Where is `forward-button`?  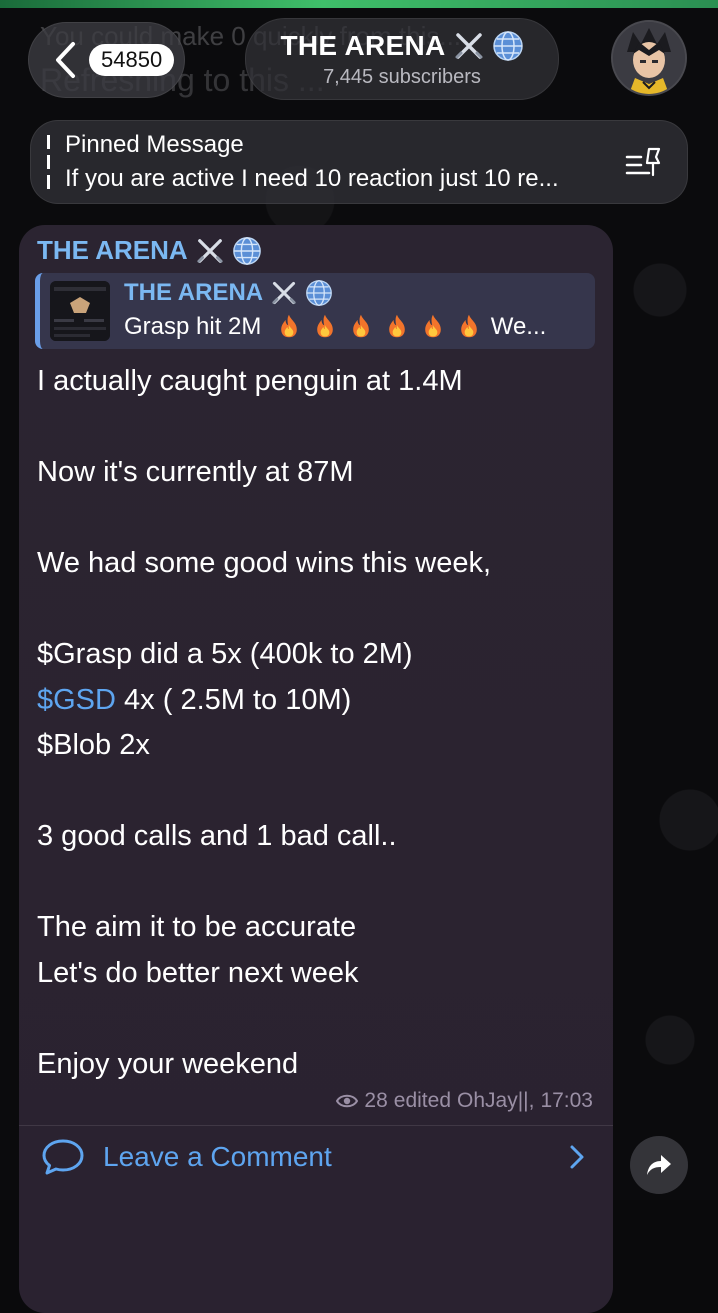
forward-button is located at coordinates (659, 1165).